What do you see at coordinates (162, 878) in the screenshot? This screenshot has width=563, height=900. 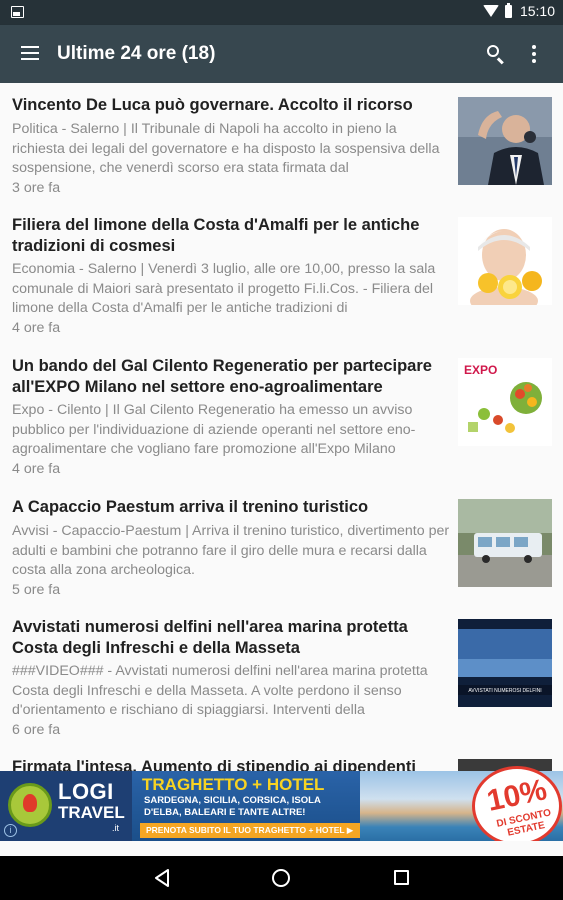 I see `back-icon` at bounding box center [162, 878].